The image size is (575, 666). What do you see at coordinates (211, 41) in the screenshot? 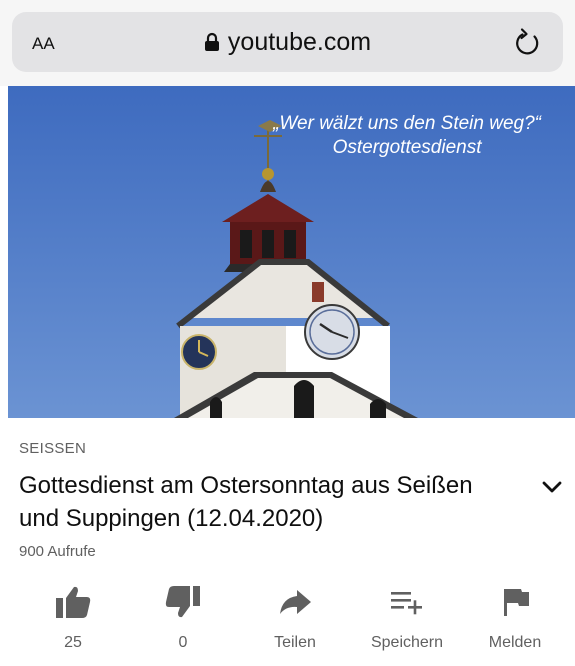
I see `lock-icon` at bounding box center [211, 41].